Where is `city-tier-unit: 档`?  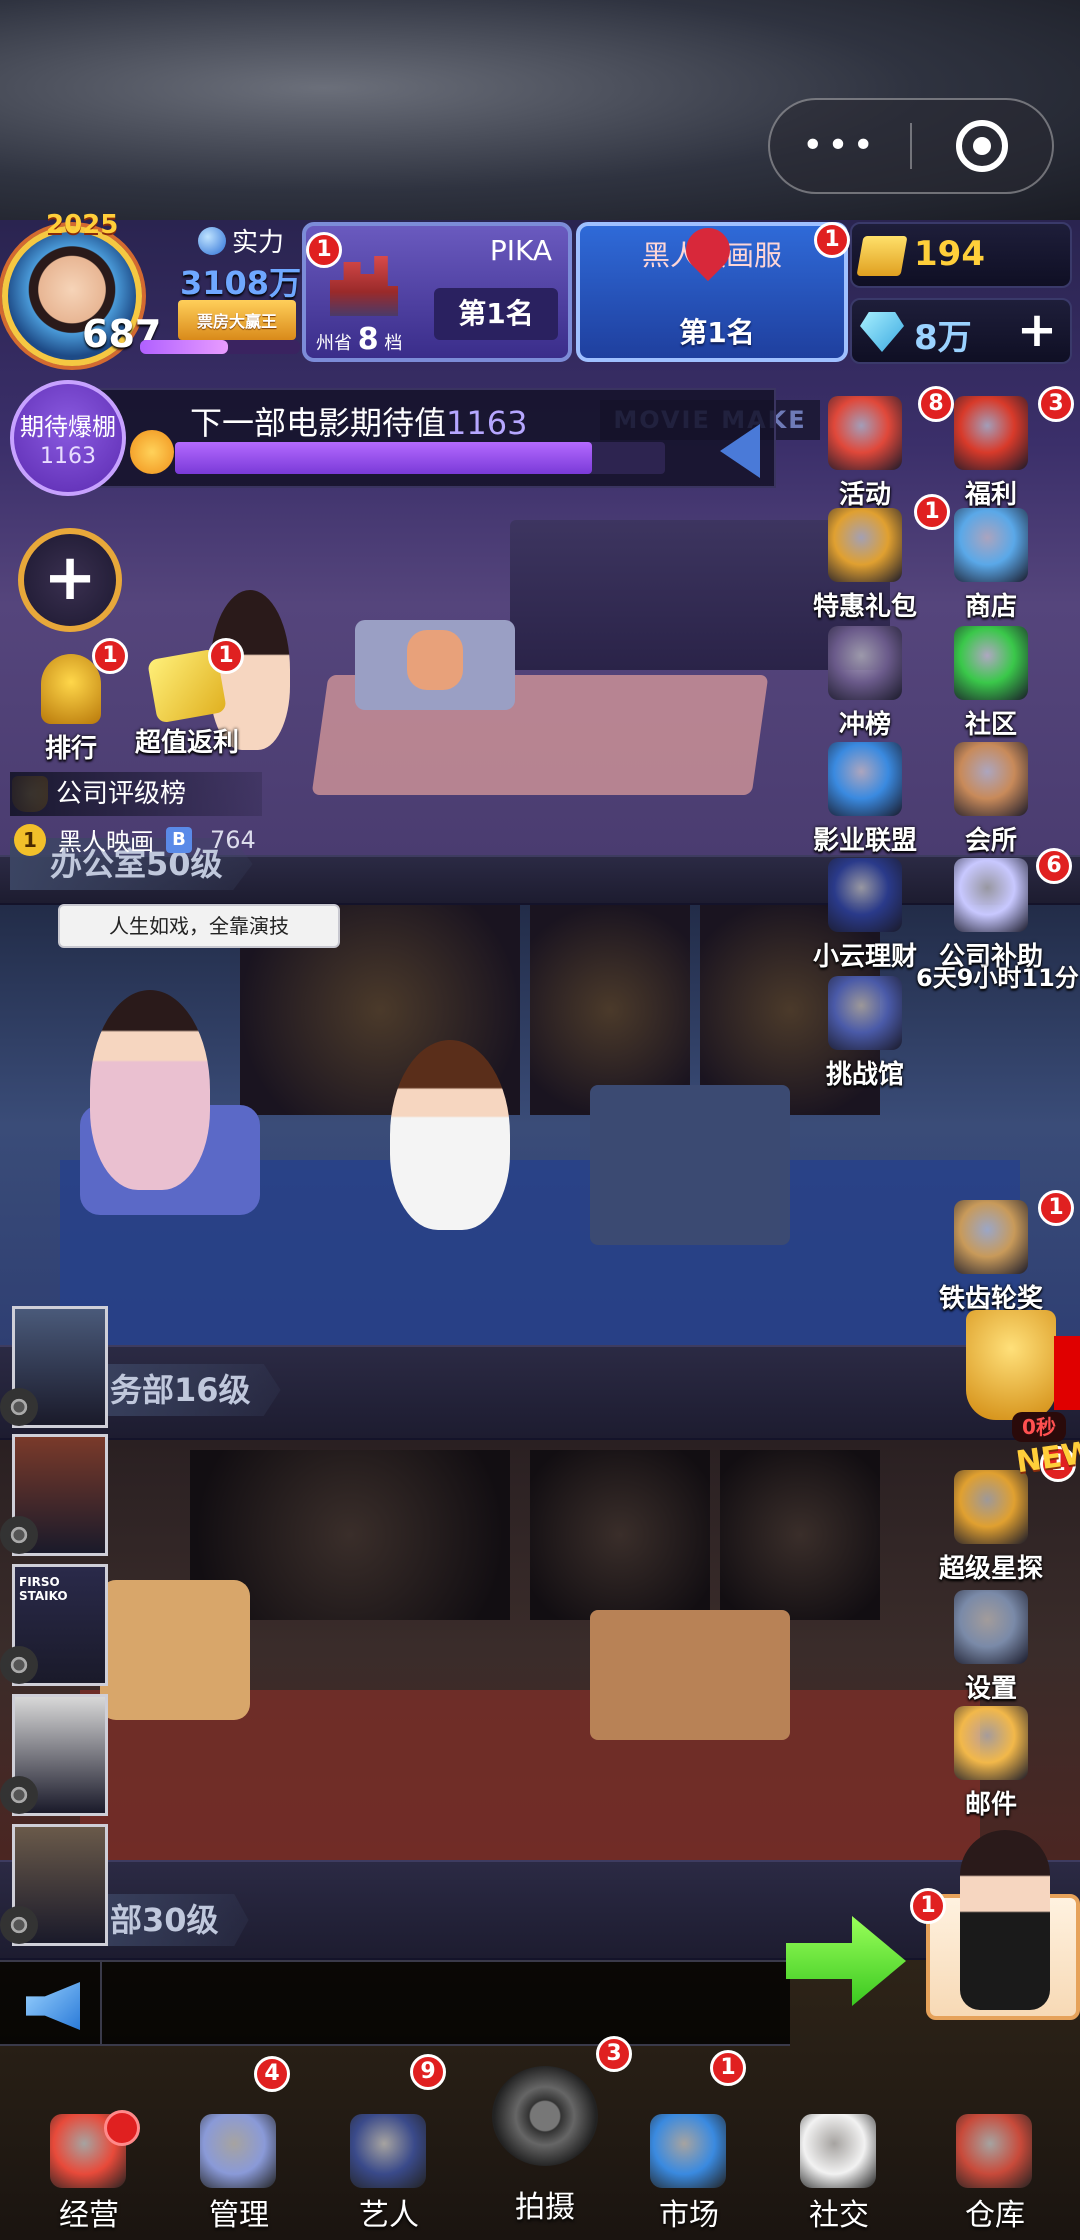 city-tier-unit: 档 is located at coordinates (393, 343).